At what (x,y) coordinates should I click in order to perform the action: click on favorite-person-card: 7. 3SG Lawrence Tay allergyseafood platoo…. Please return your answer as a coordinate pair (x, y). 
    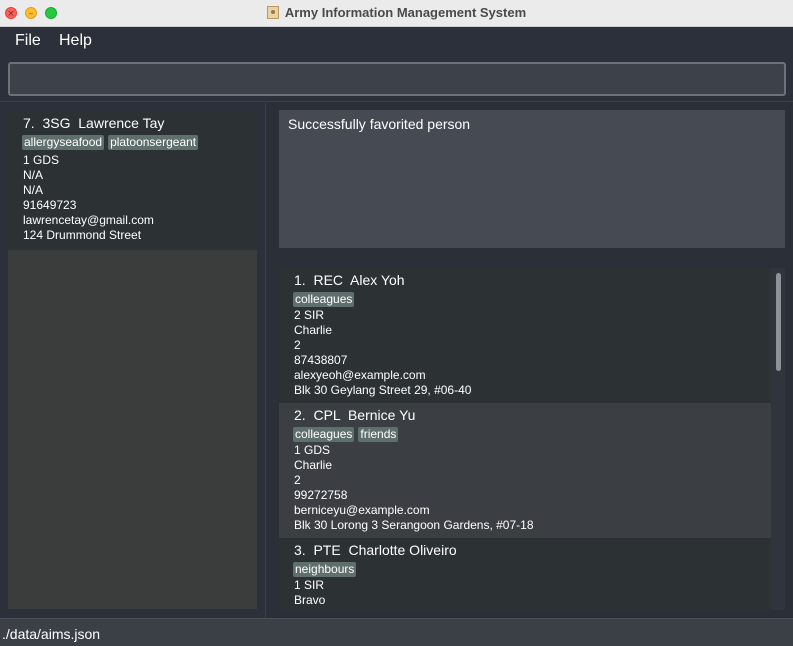
    Looking at the image, I should click on (132, 180).